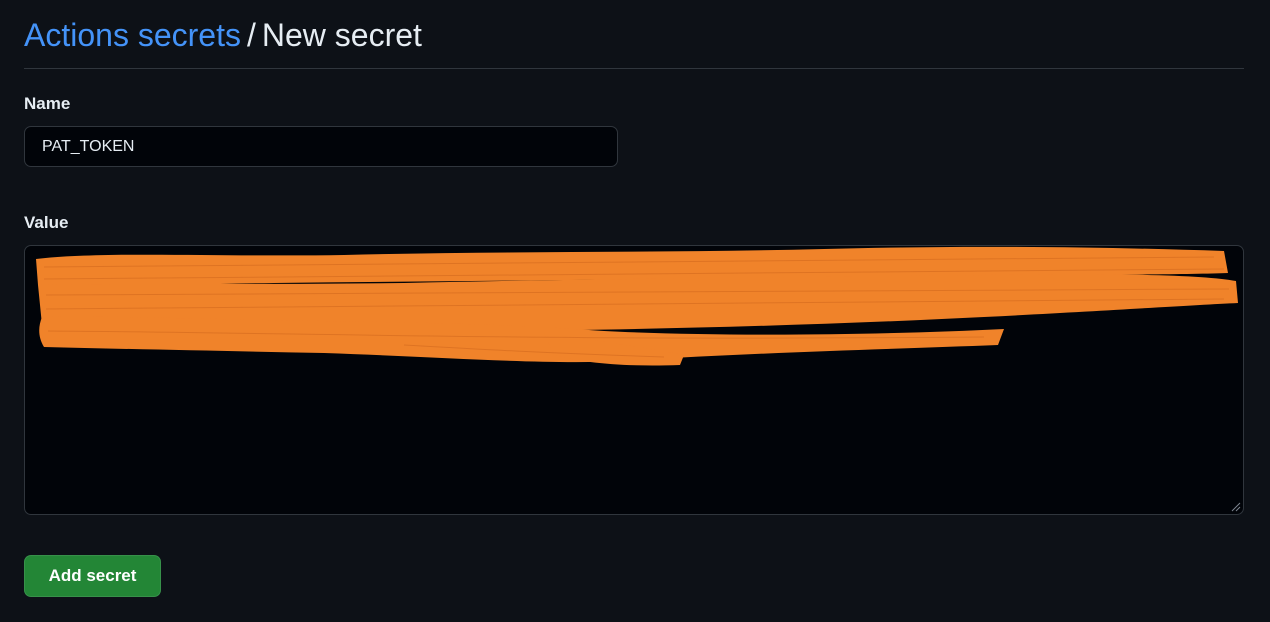 Image resolution: width=1270 pixels, height=622 pixels. Describe the element at coordinates (47, 103) in the screenshot. I see `name-label: Name` at that location.